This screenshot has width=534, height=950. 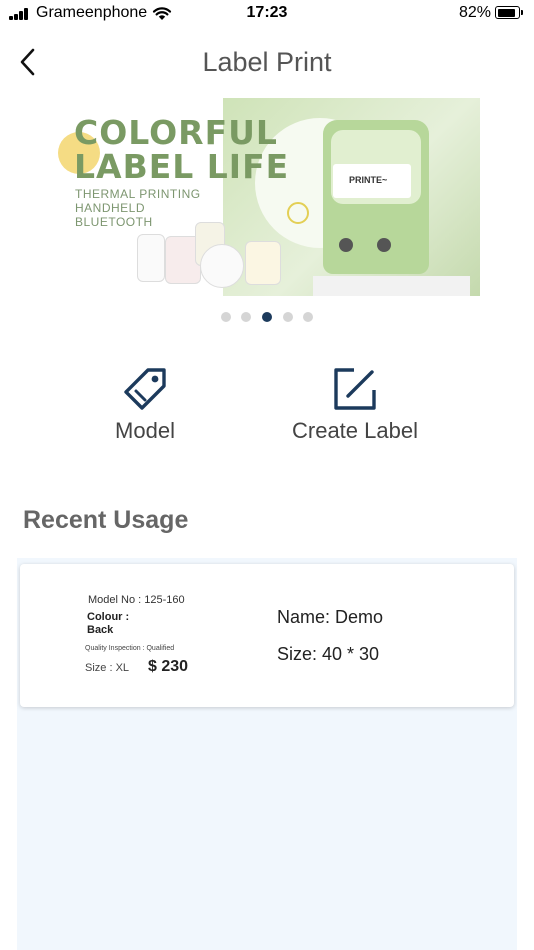 I want to click on preview-colour: Colour : Back, so click(x=108, y=623).